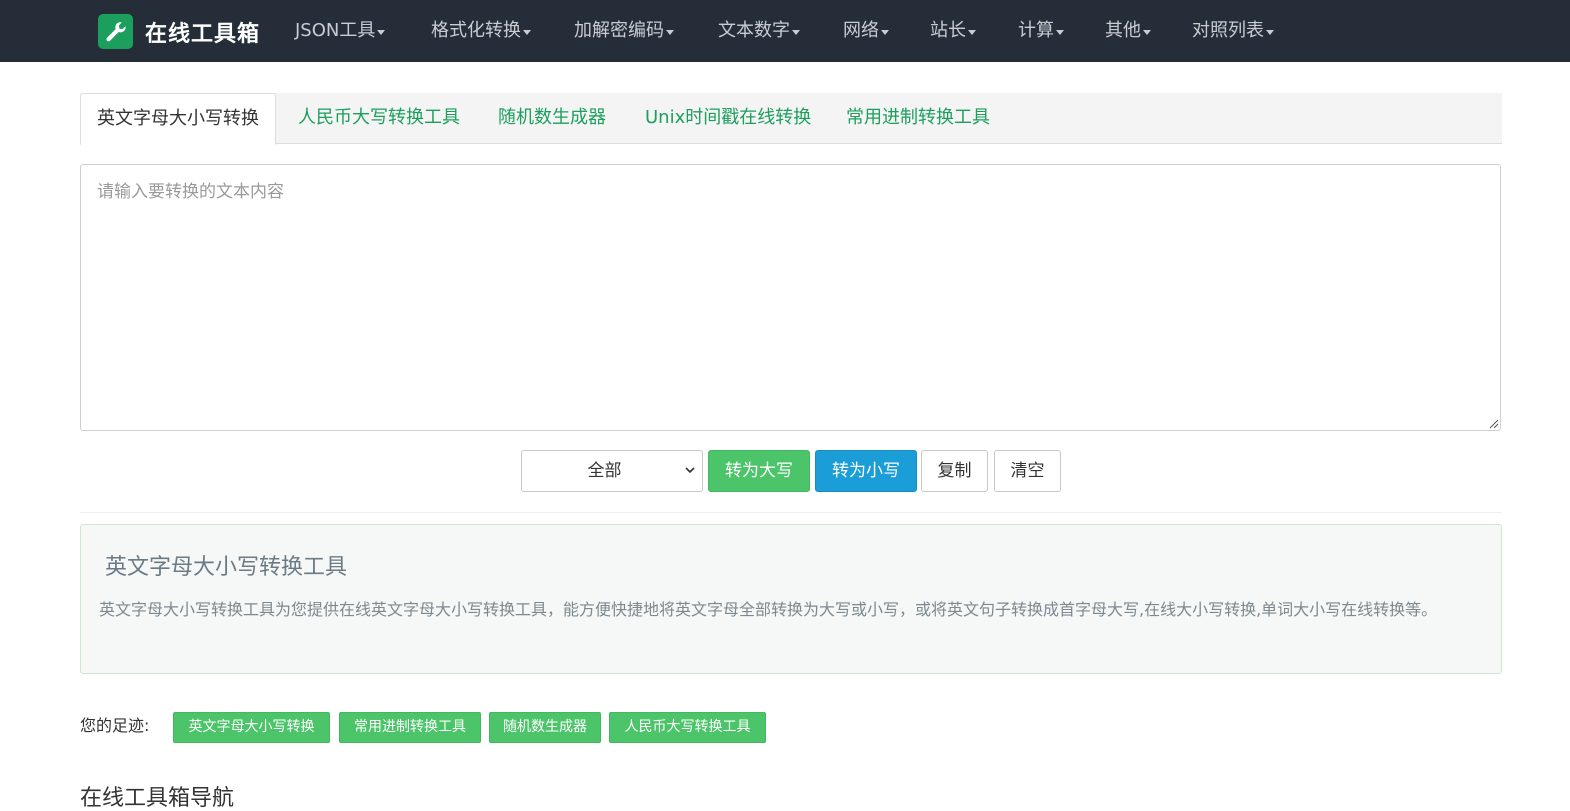 Image resolution: width=1570 pixels, height=811 pixels. Describe the element at coordinates (1493, 423) in the screenshot. I see `resize-grip-icon` at that location.